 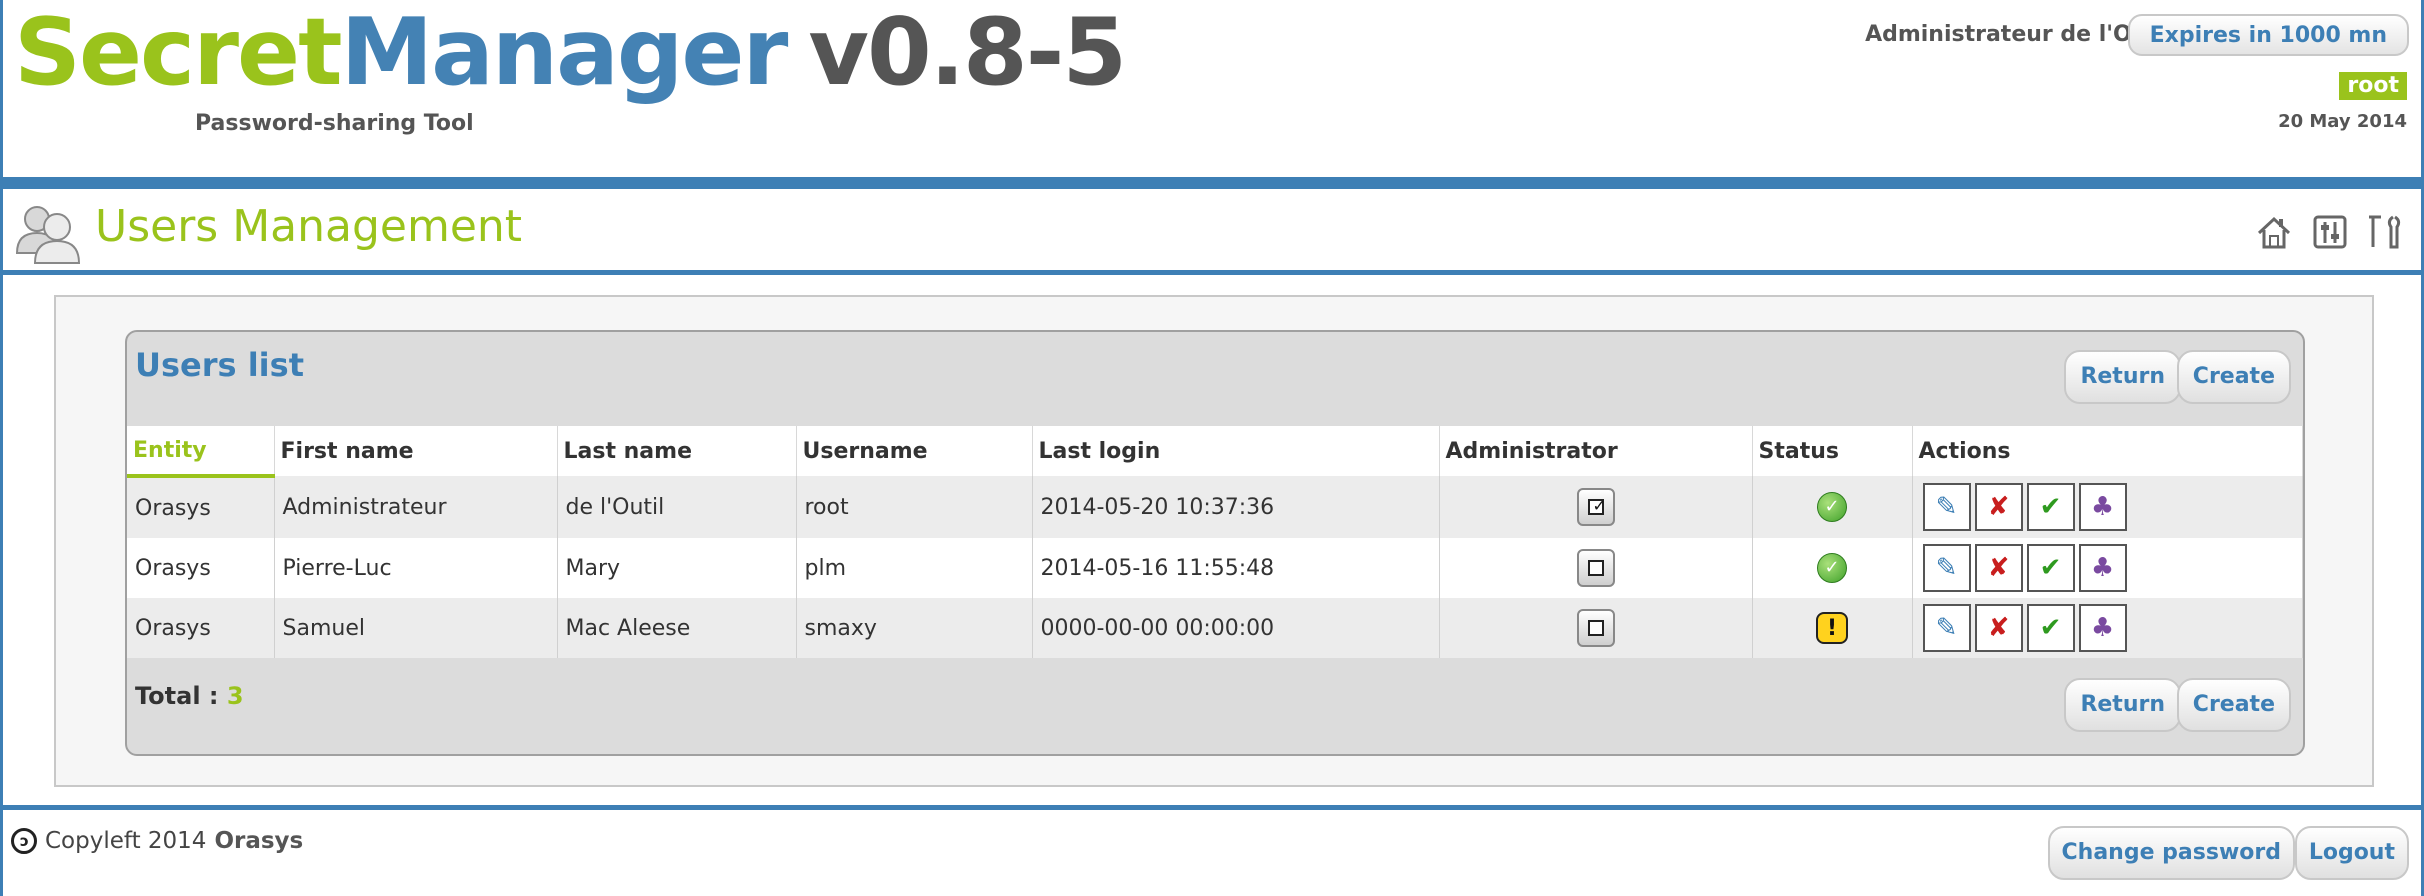 I want to click on create-button-bottom: Create, so click(x=2233, y=705).